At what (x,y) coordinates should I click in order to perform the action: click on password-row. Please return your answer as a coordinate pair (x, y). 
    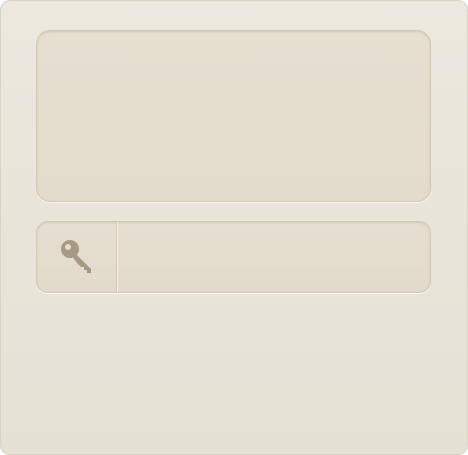
    Looking at the image, I should click on (233, 257).